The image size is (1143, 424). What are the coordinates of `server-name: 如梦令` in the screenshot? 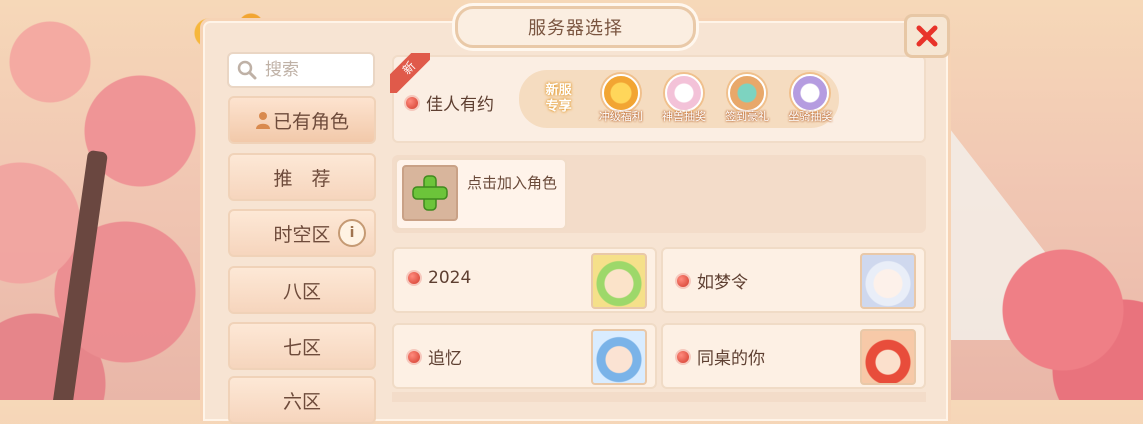 It's located at (722, 283).